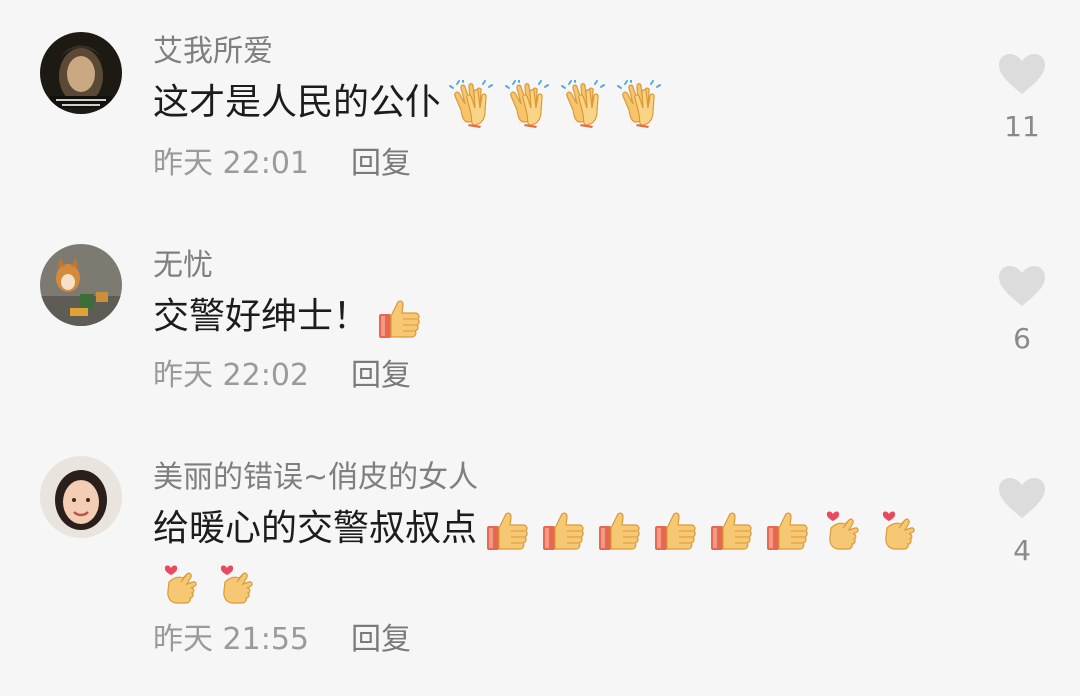 This screenshot has height=696, width=1080. I want to click on comment-meta: 昨天 21:55 回复, so click(282, 640).